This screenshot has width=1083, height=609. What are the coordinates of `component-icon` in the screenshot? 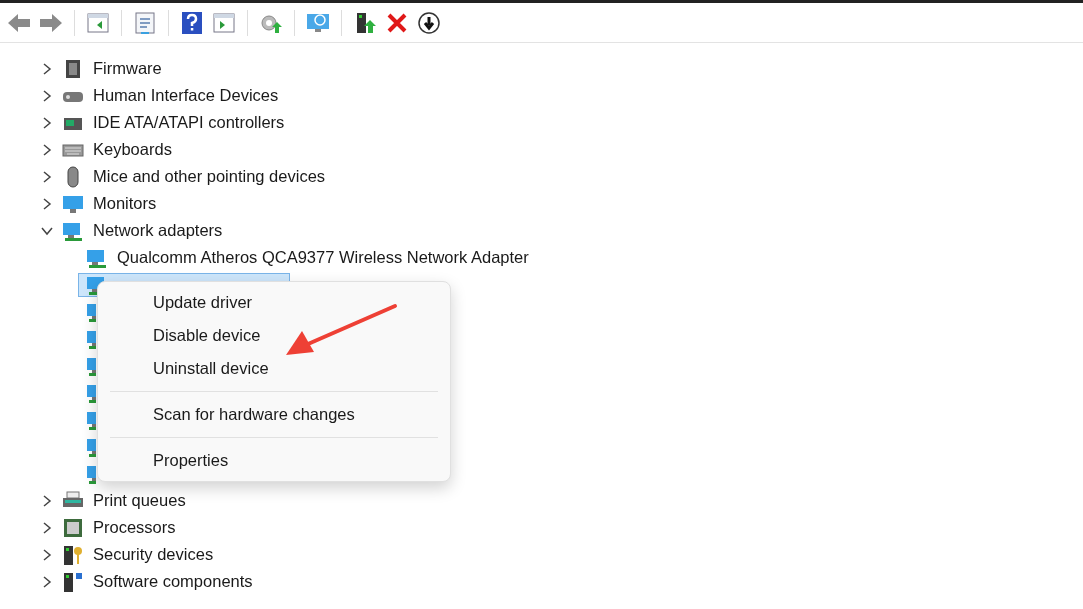 It's located at (73, 581).